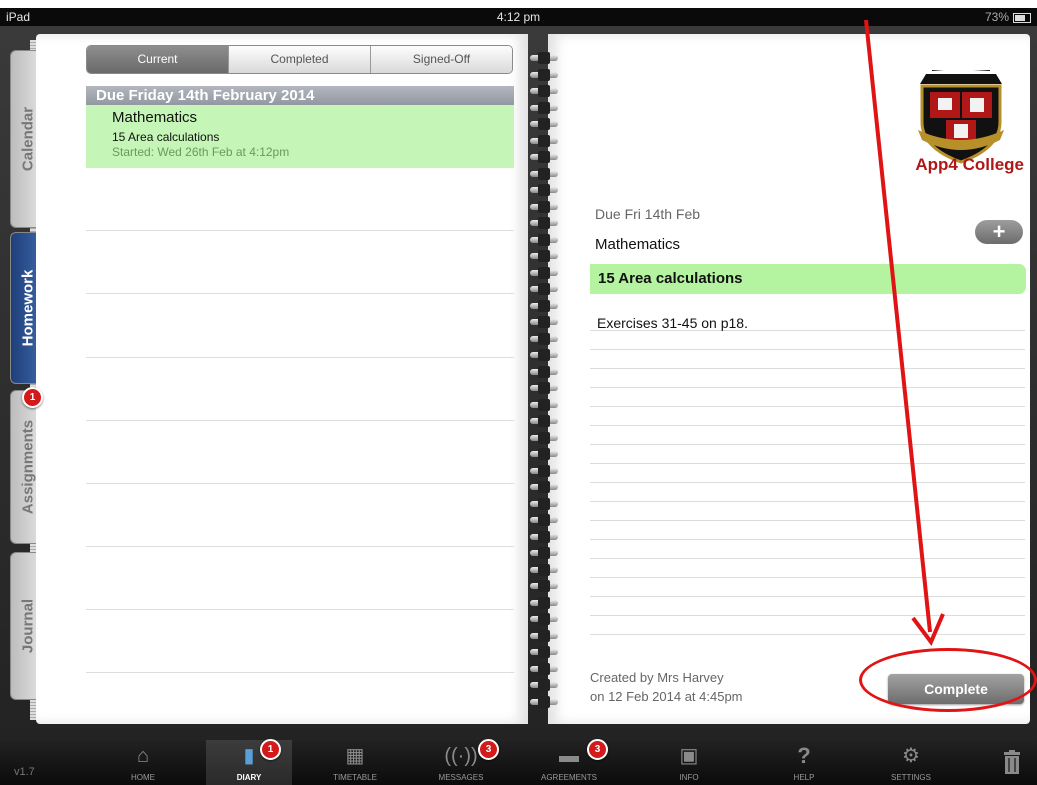 This screenshot has width=1037, height=785. I want to click on tab-settings: ⚙ SETTINGS, so click(911, 762).